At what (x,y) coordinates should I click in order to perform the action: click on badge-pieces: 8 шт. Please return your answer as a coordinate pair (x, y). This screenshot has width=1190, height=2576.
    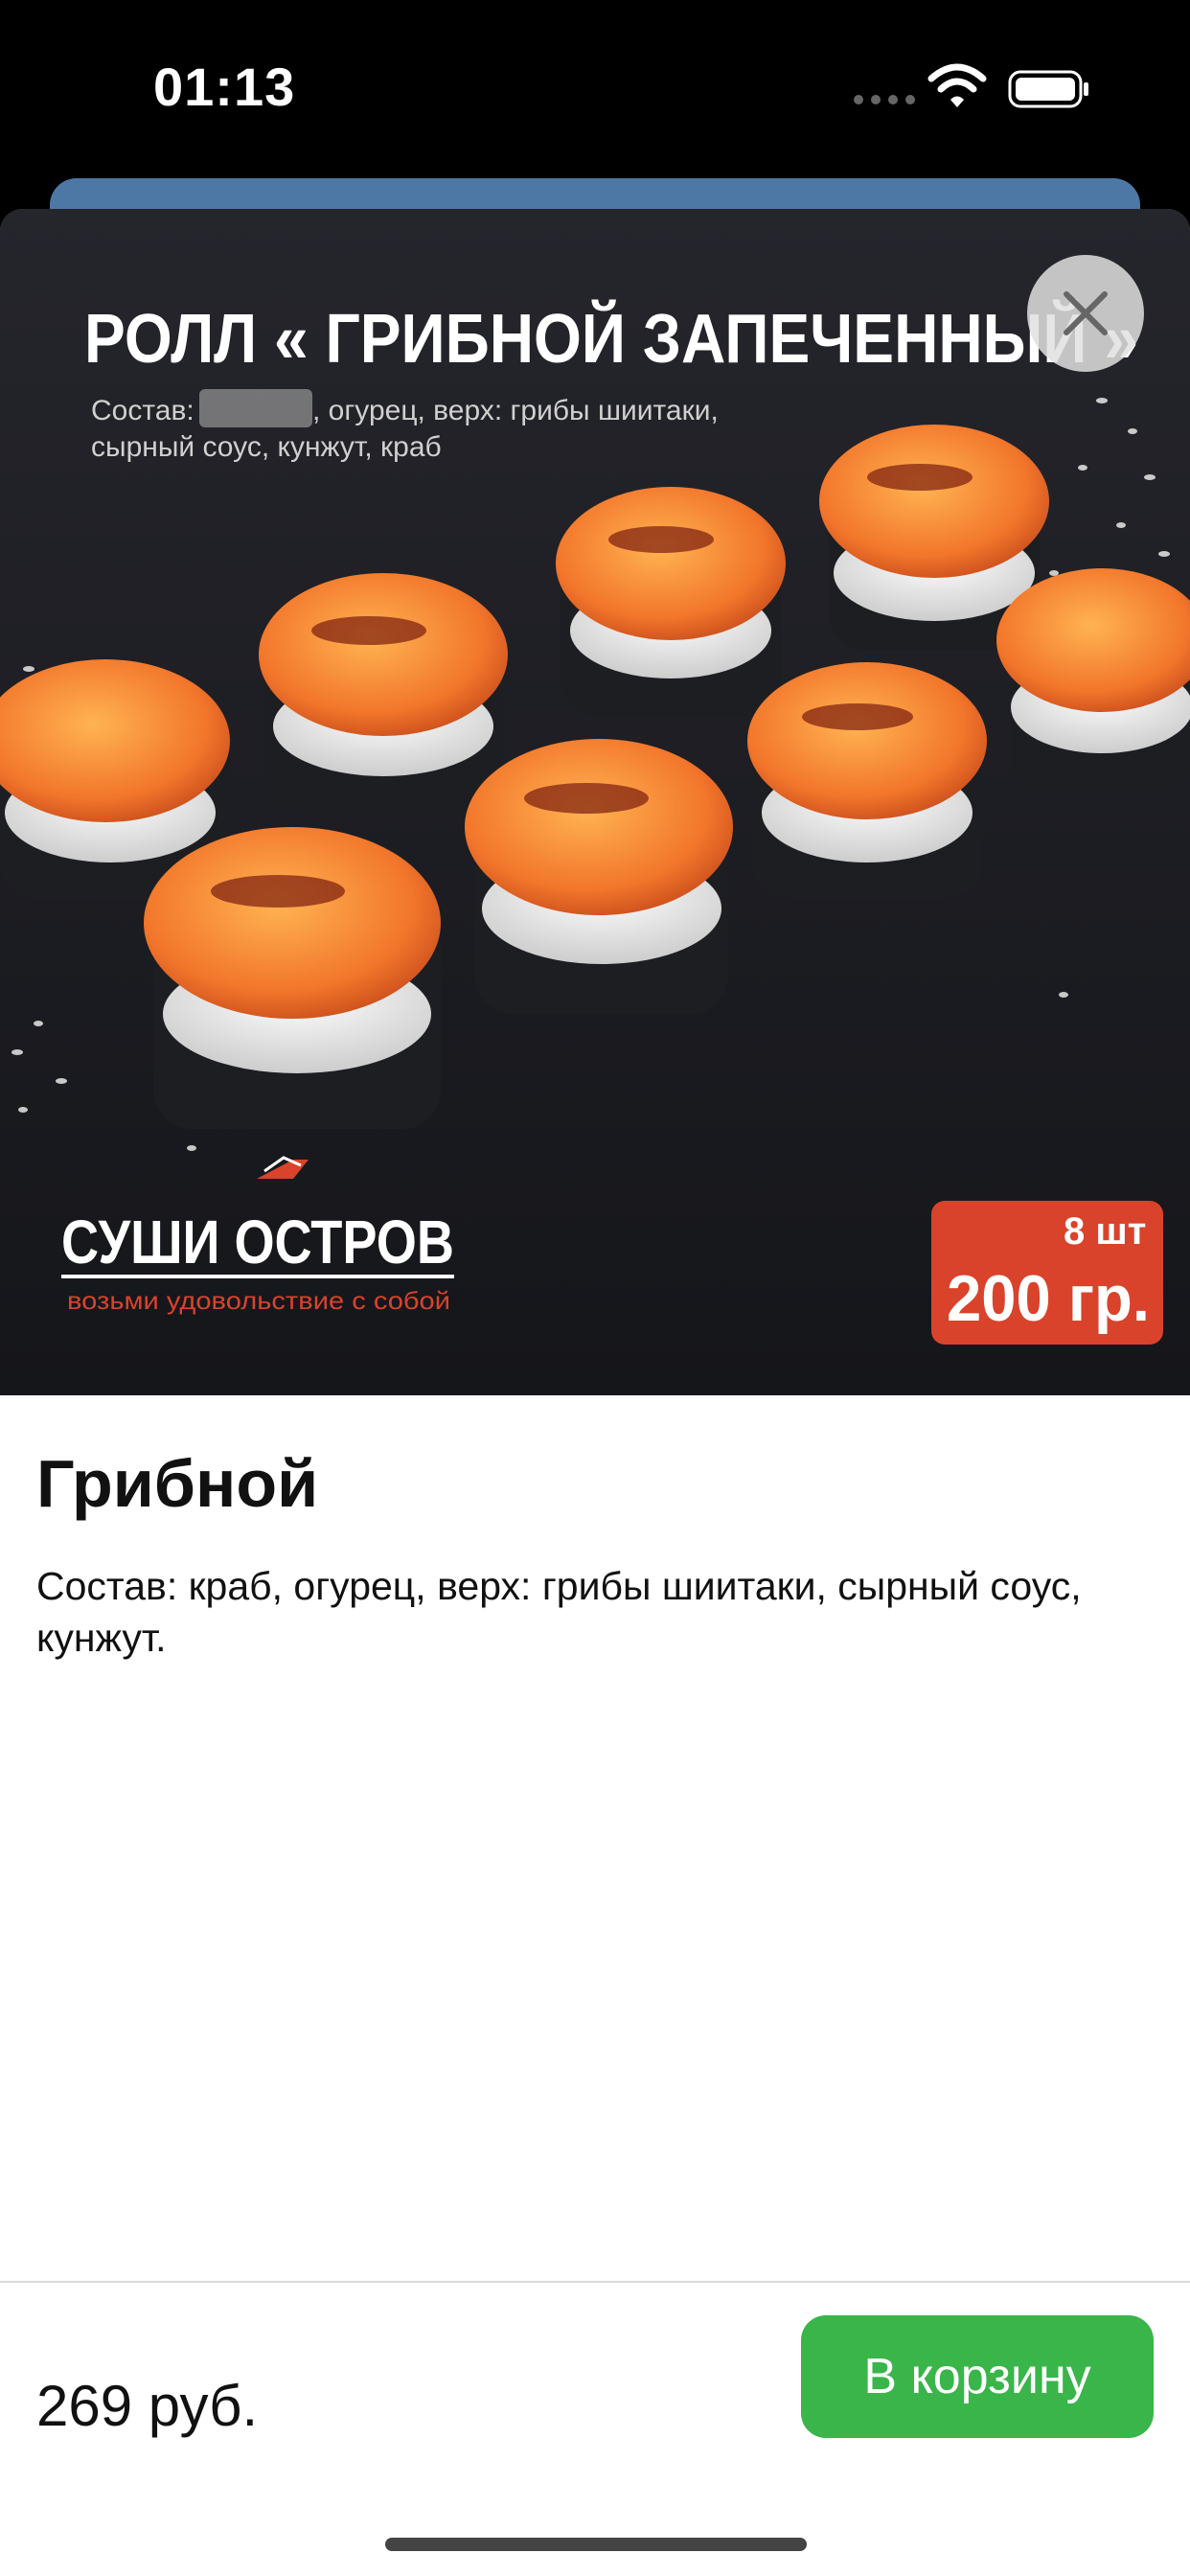
    Looking at the image, I should click on (1105, 1231).